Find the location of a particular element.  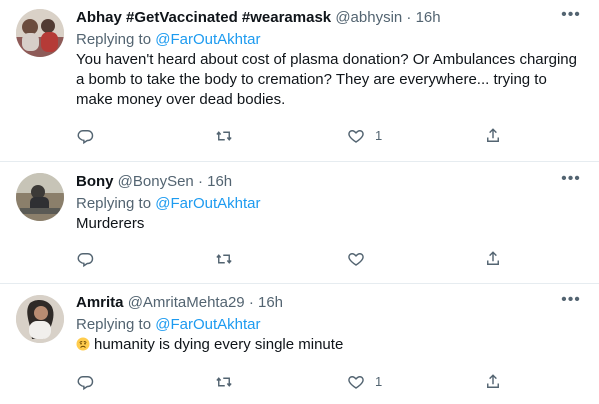

tweet-header: Bony @BonySen · 16h is located at coordinates (329, 182).